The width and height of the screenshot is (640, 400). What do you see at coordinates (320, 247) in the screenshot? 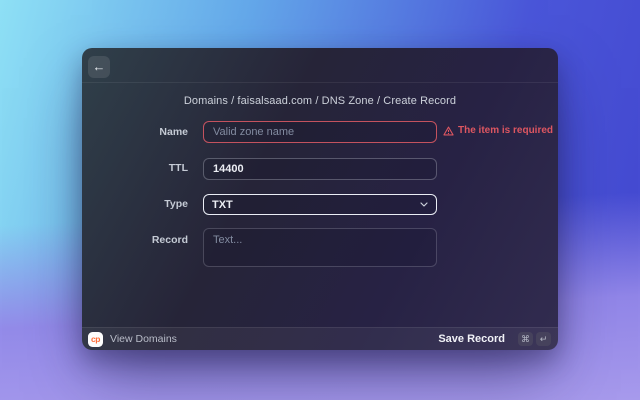
I see `record-textarea` at bounding box center [320, 247].